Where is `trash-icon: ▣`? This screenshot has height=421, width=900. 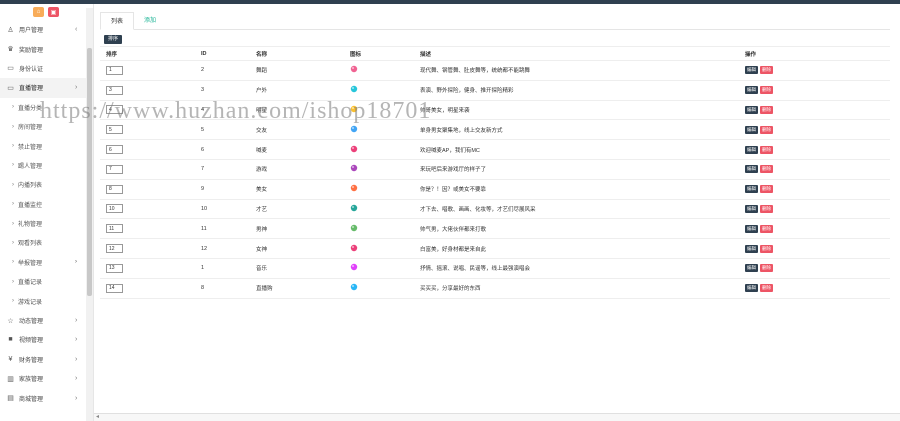 trash-icon: ▣ is located at coordinates (53, 12).